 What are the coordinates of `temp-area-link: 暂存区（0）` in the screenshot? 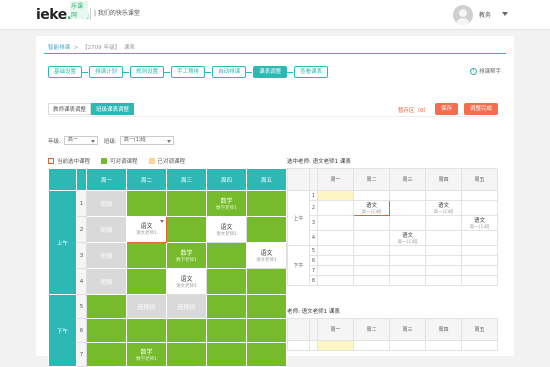 It's located at (413, 110).